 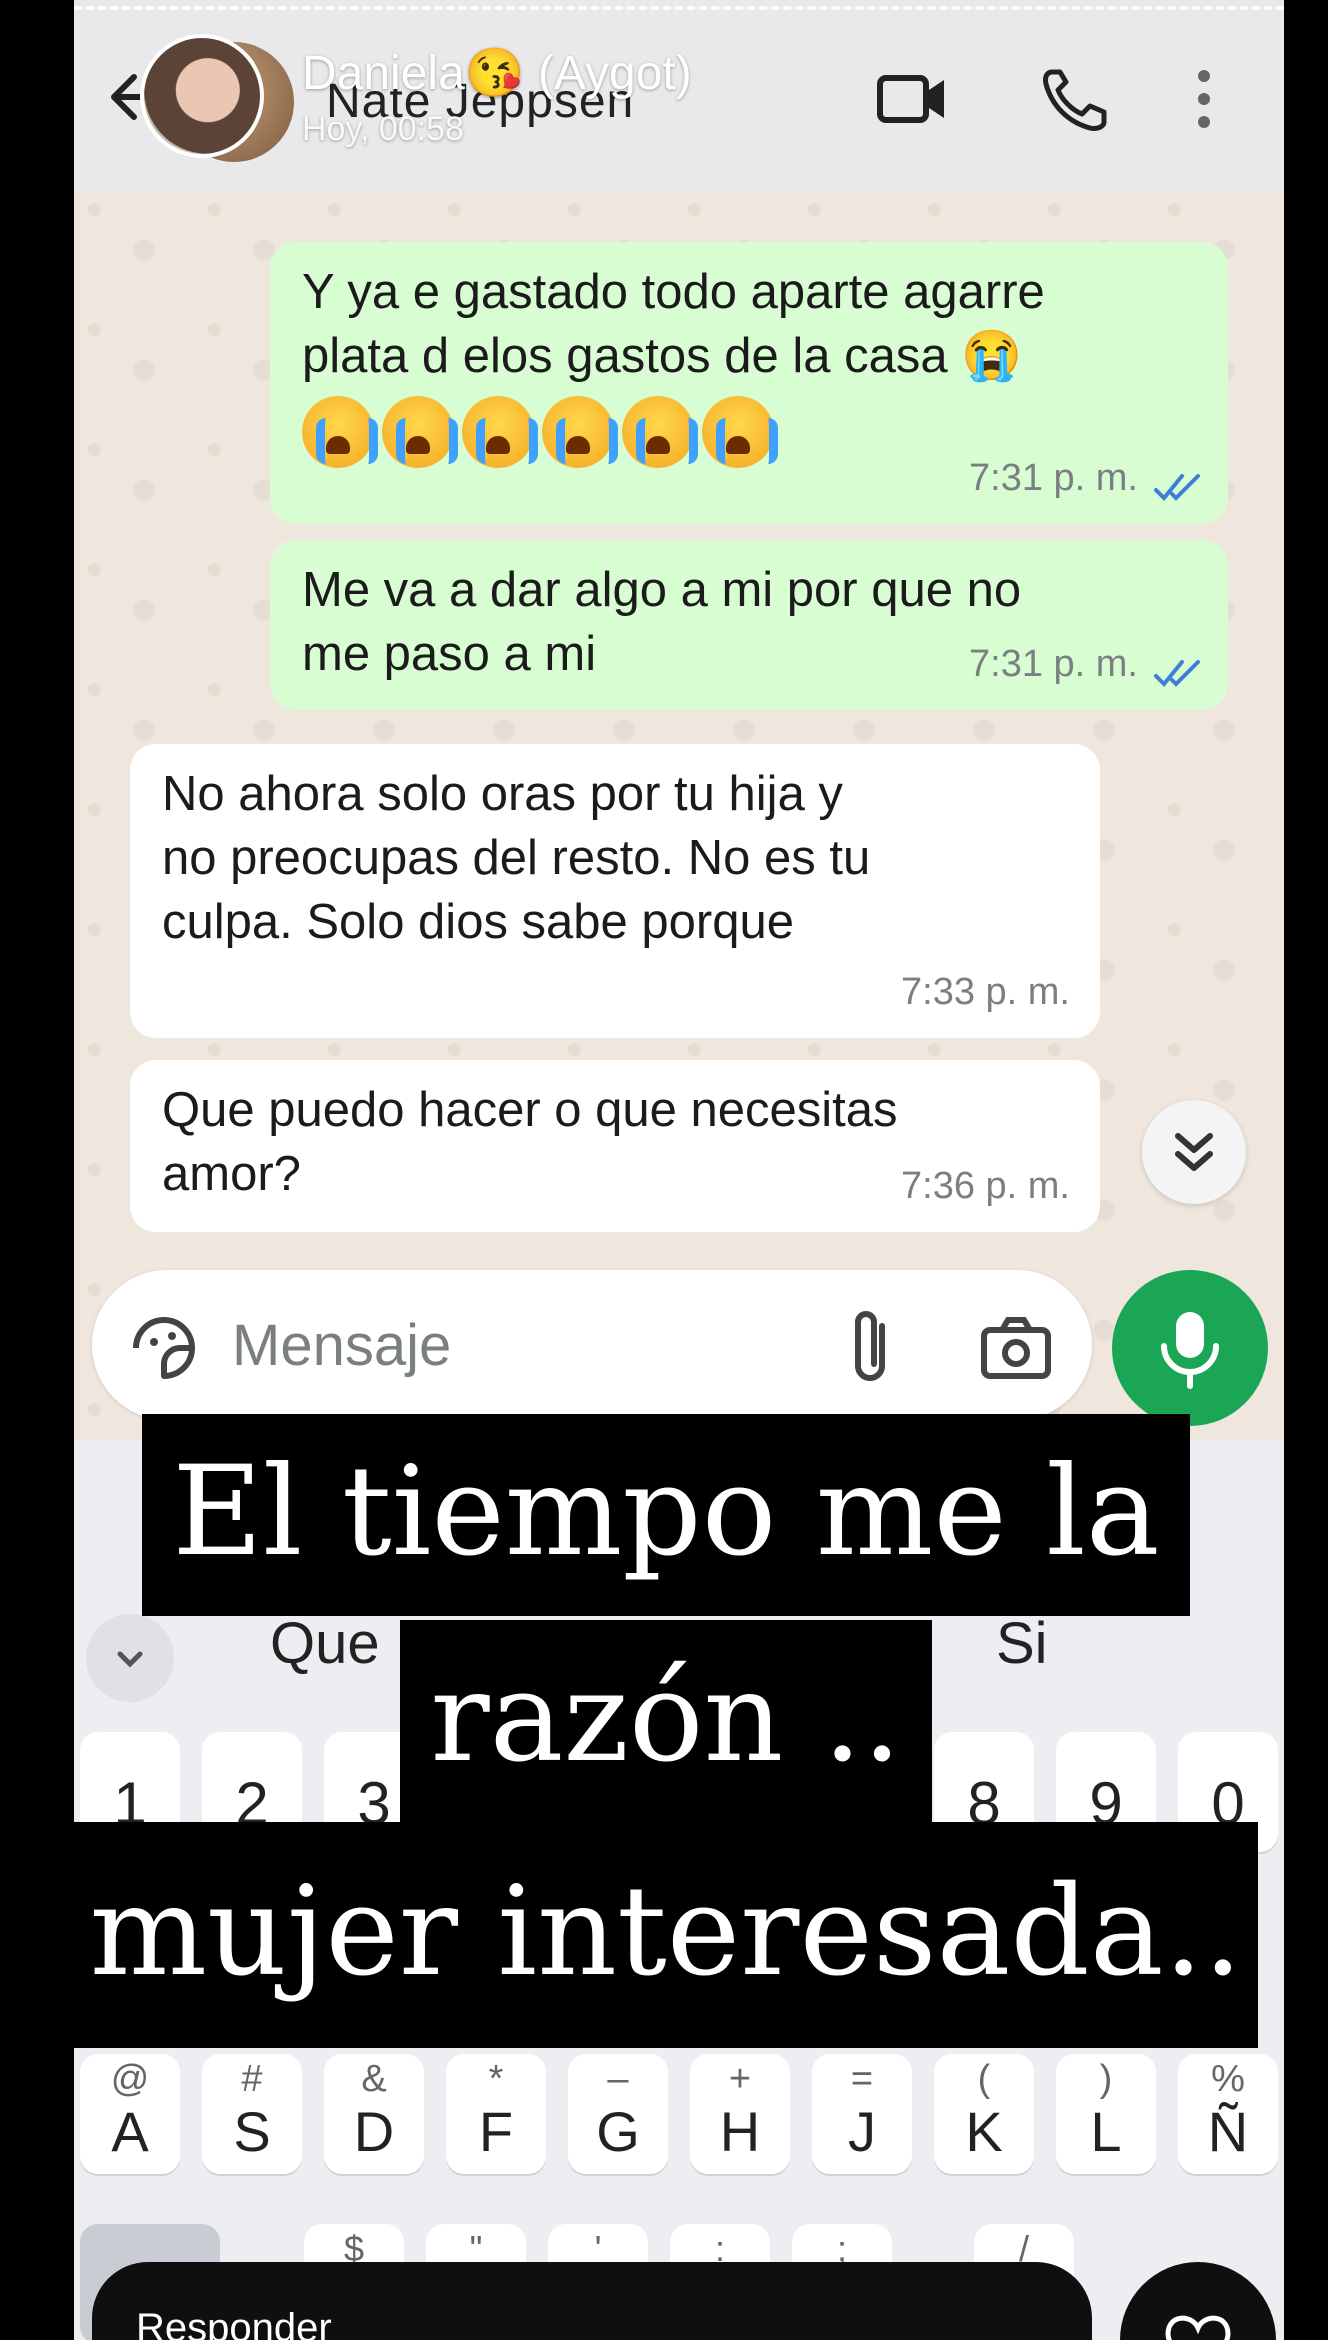 I want to click on story-caption-line: mujer interesada.., so click(x=666, y=1935).